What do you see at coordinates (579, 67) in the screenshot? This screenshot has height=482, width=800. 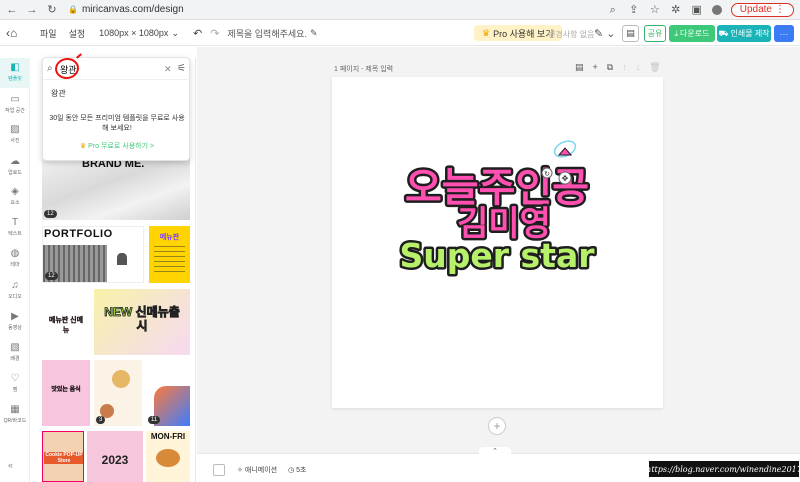 I see `memo-icon: ▤` at bounding box center [579, 67].